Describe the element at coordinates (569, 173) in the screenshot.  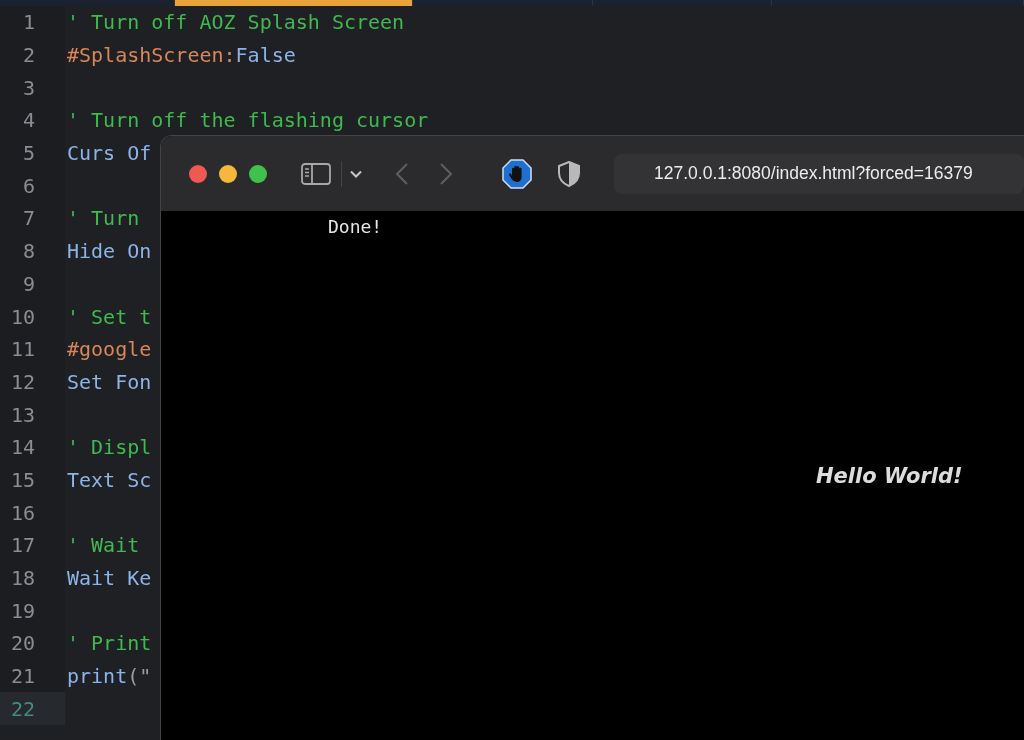
I see `shield-icon` at that location.